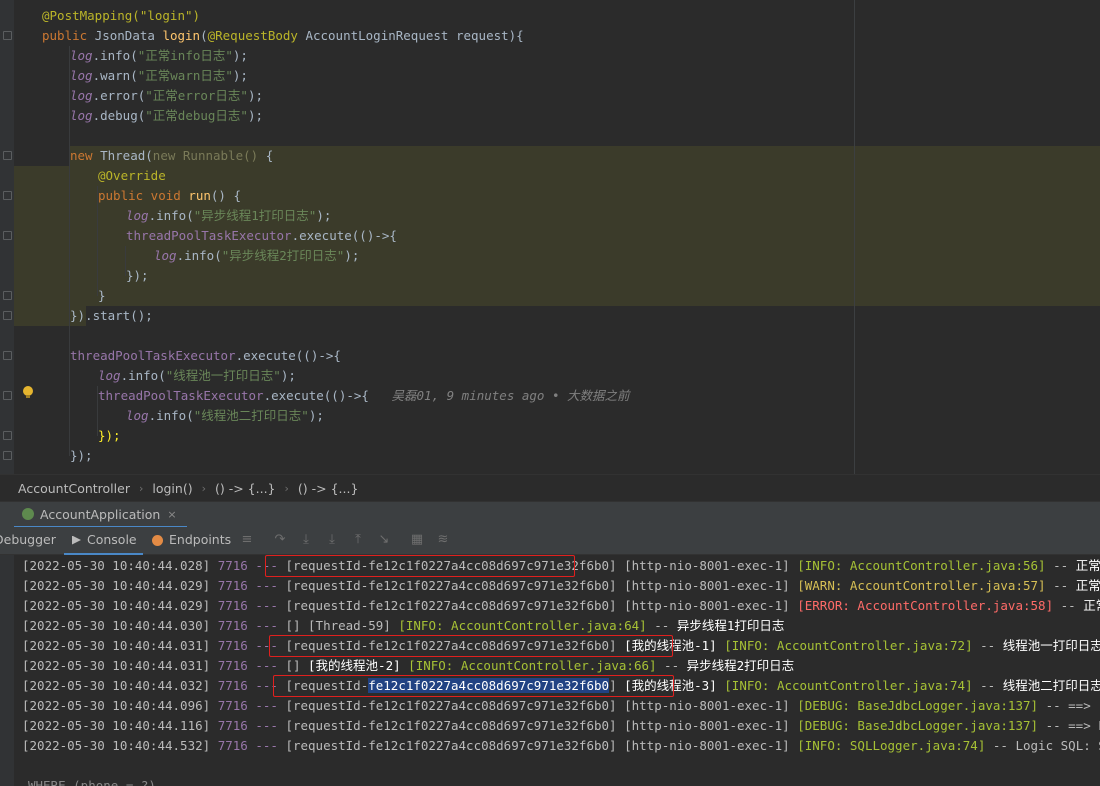 The height and width of the screenshot is (786, 1100). I want to click on run-tab-accountapplication: AccountApplication ×, so click(100, 515).